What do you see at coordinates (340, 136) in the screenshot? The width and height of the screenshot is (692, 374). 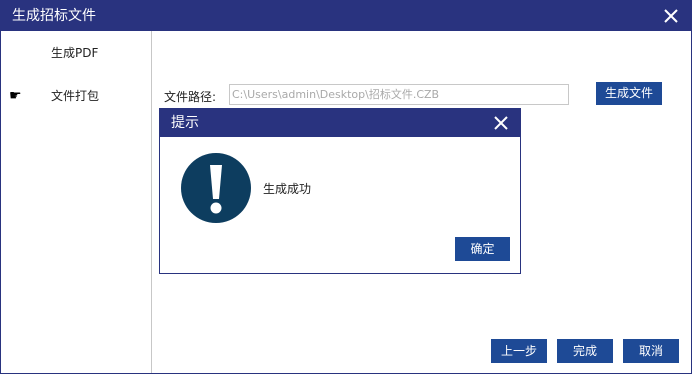 I see `dialog-divider` at bounding box center [340, 136].